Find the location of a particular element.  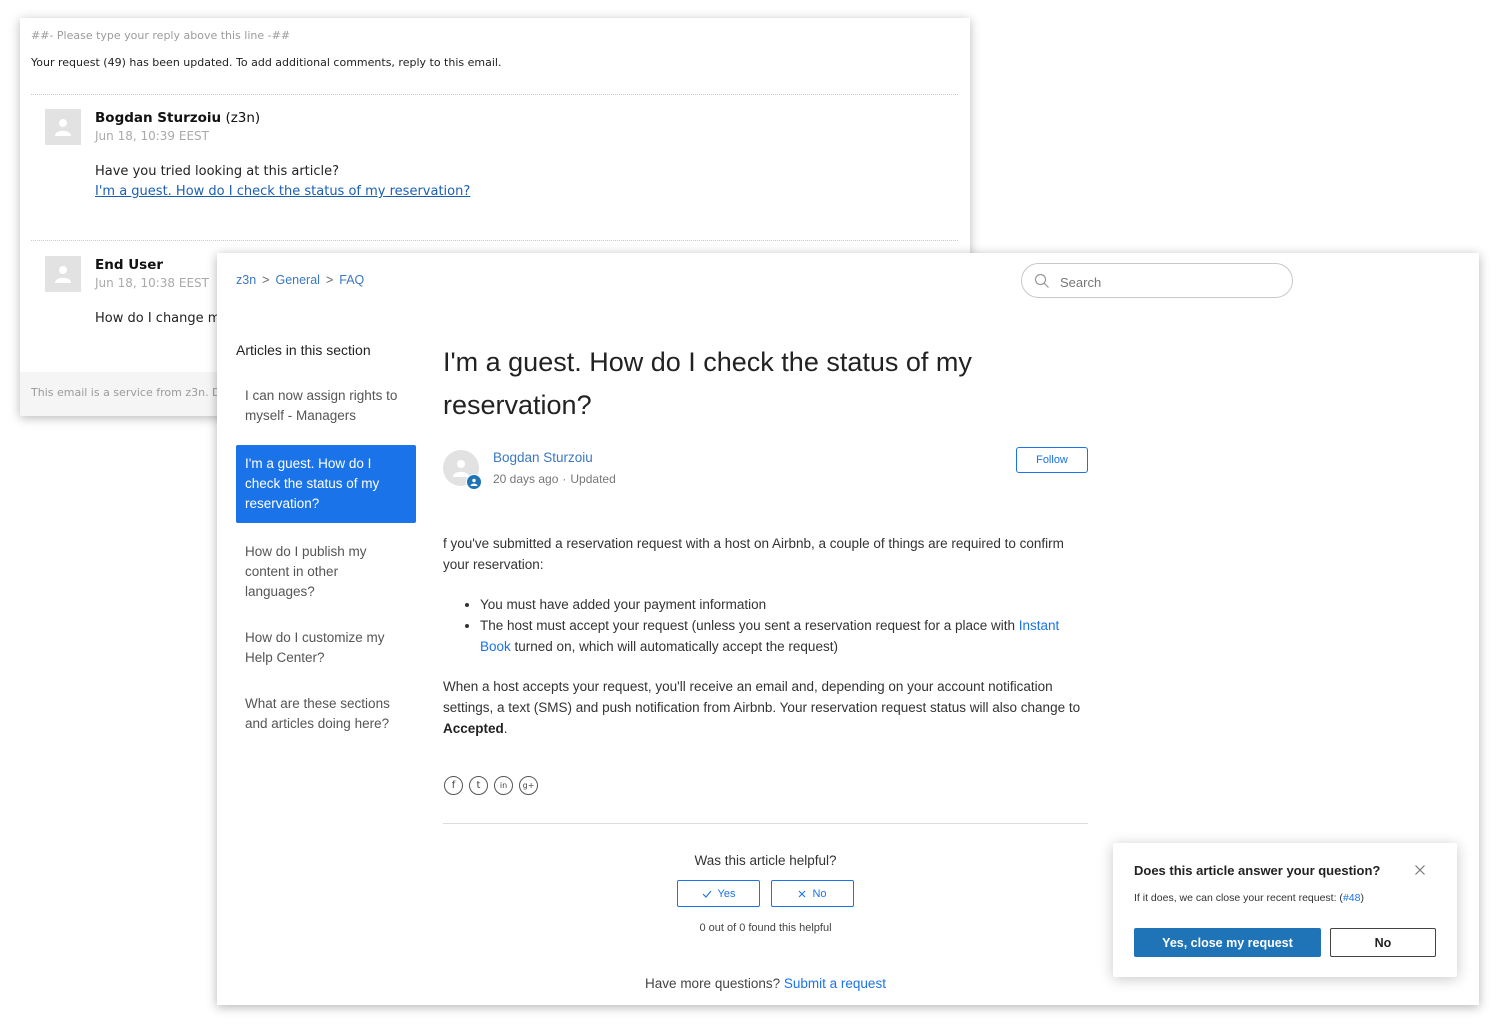

search-input is located at coordinates (1170, 282).